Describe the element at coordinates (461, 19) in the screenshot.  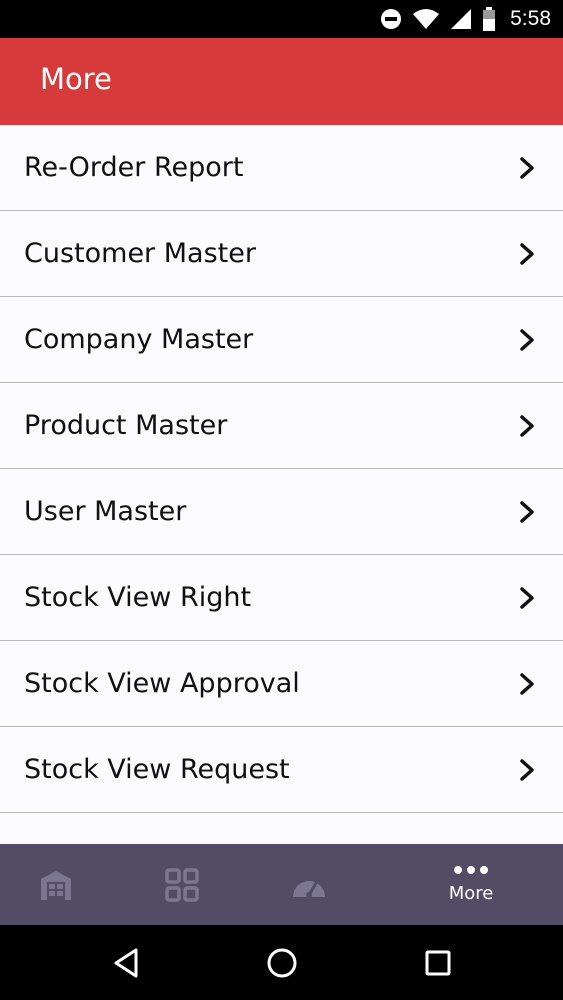
I see `signal-icon` at that location.